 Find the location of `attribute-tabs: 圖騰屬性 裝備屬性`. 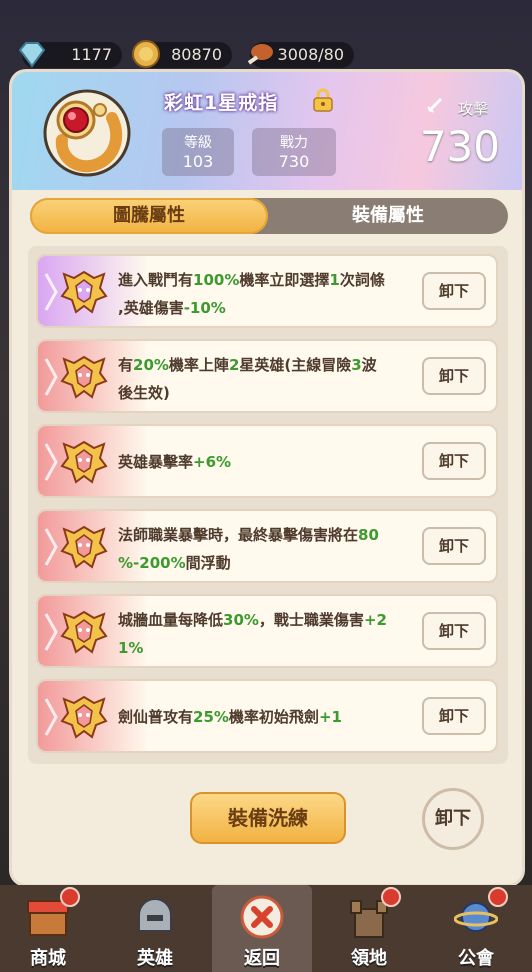

attribute-tabs: 圖騰屬性 裝備屬性 is located at coordinates (269, 216).